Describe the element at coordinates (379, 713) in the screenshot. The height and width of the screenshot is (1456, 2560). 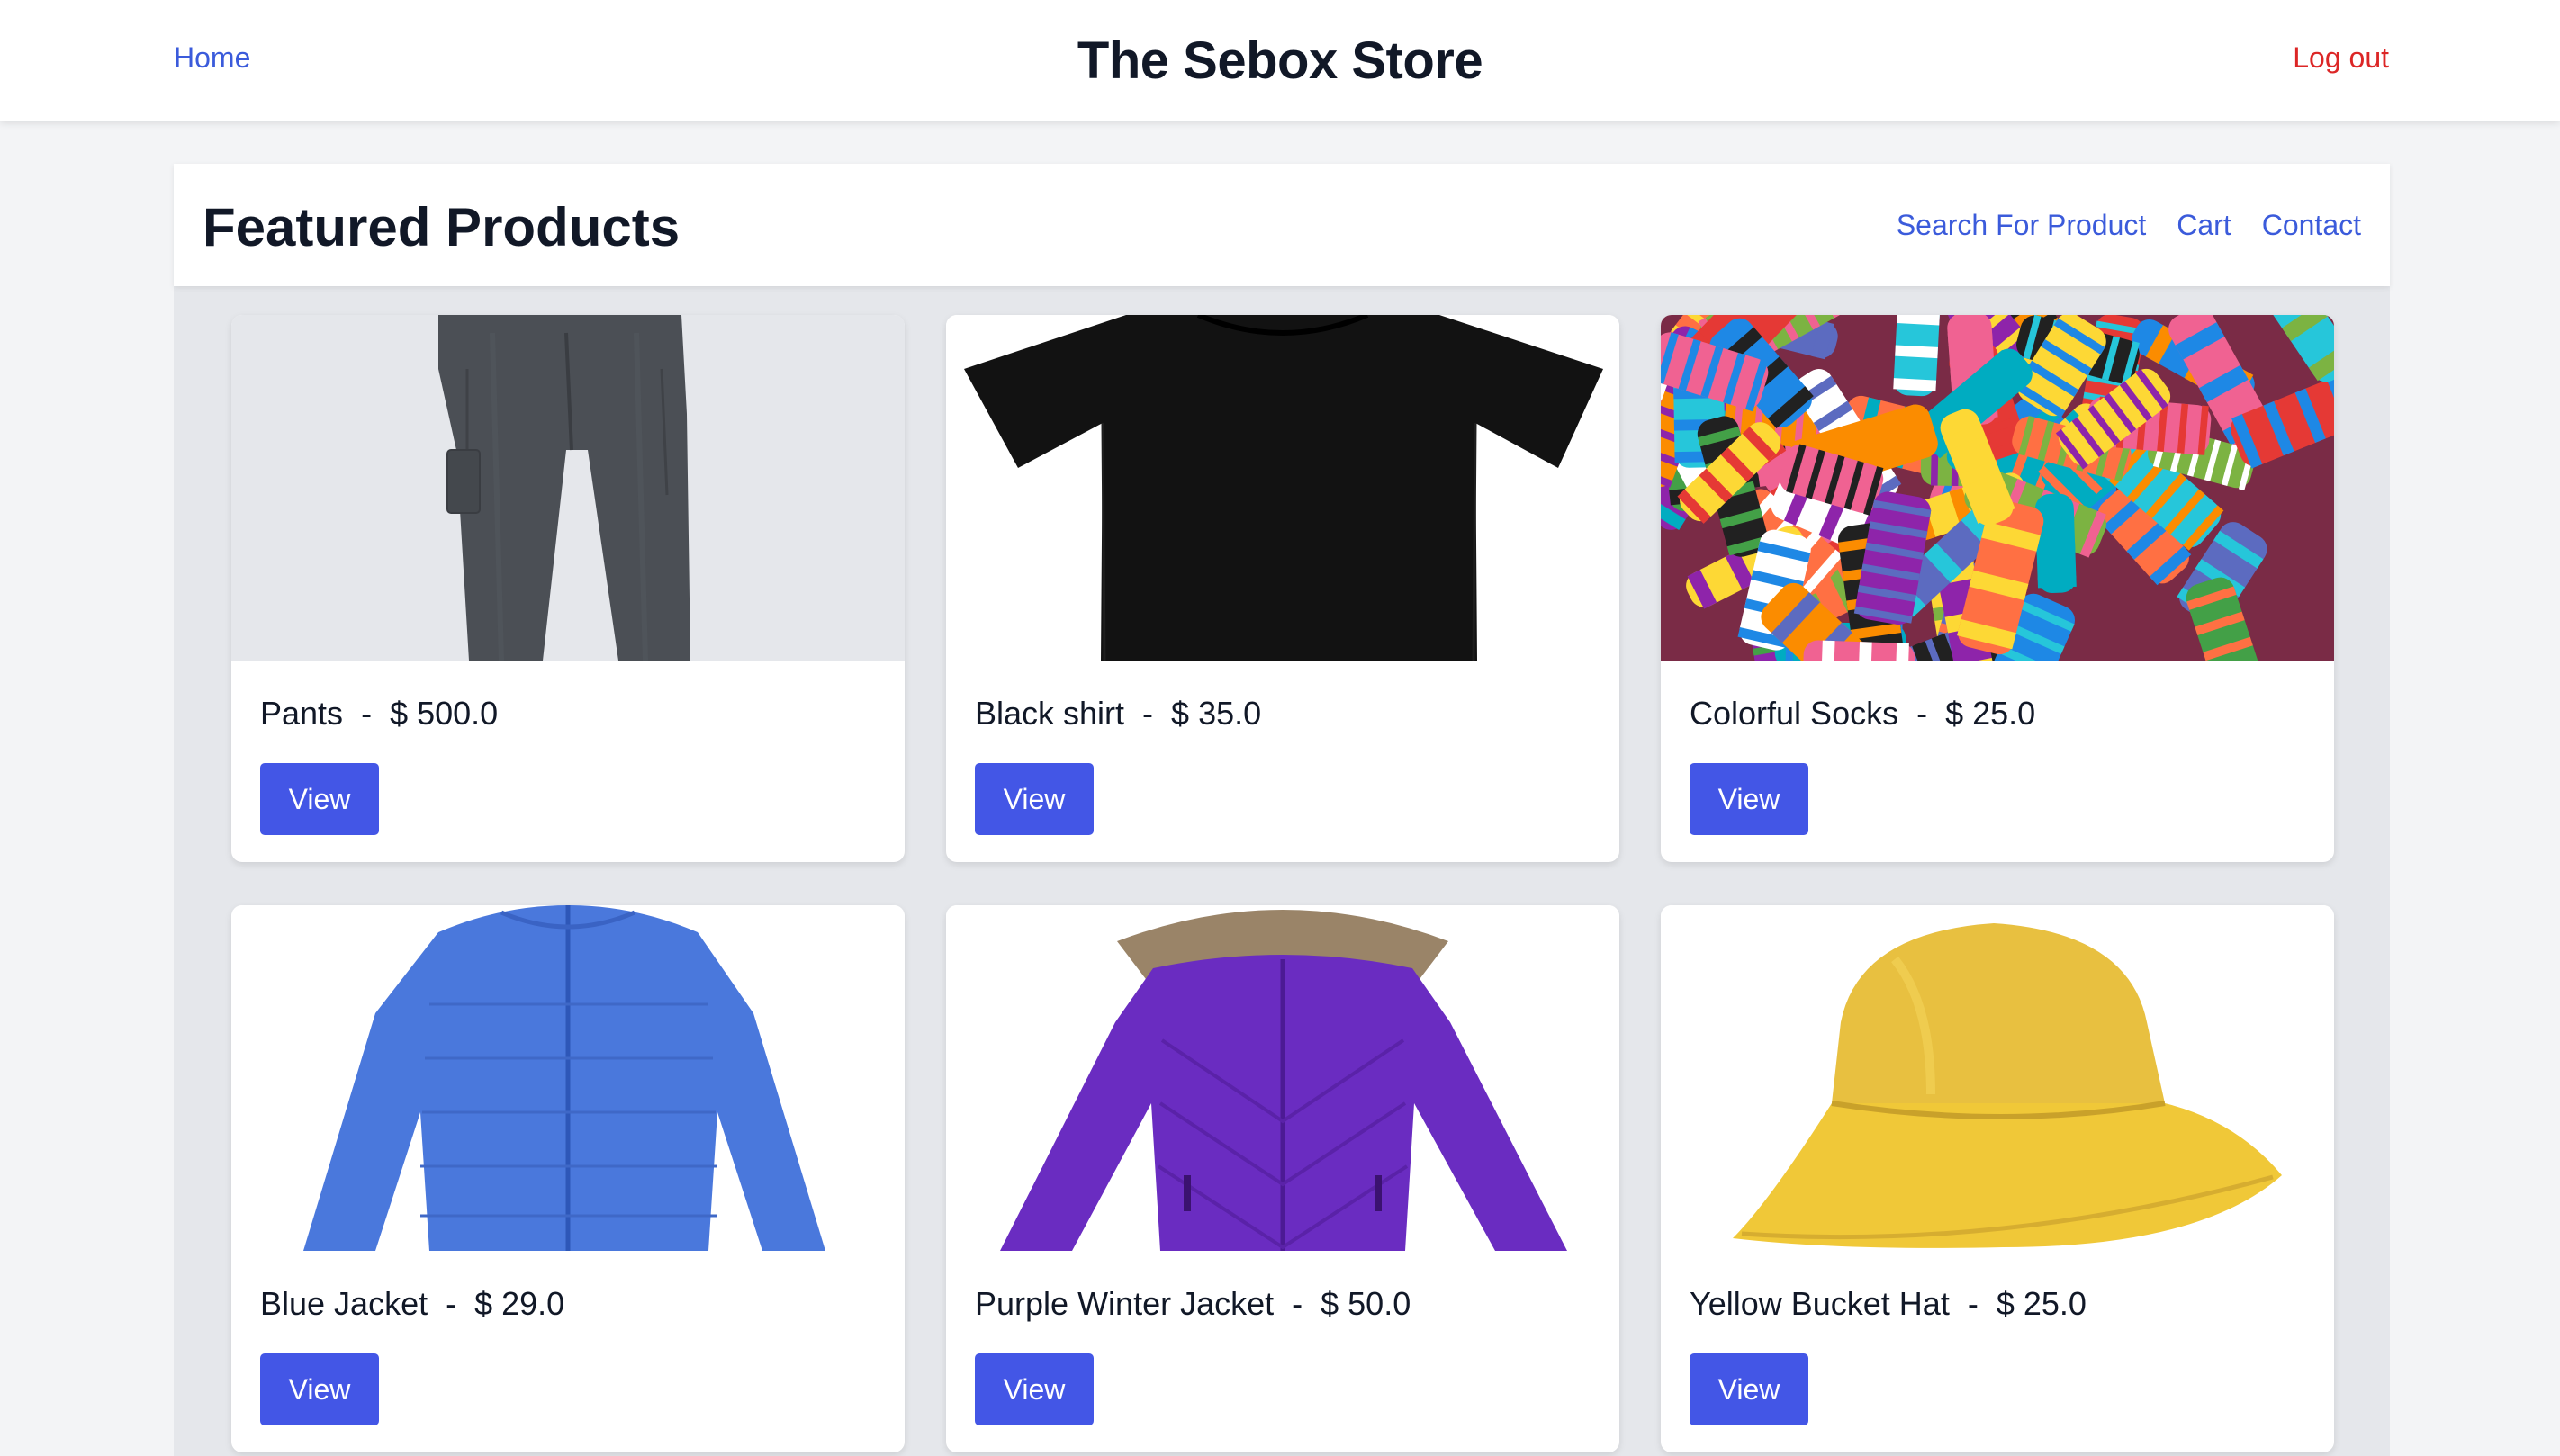
I see `product-caption: Pants - $ 500.0` at that location.